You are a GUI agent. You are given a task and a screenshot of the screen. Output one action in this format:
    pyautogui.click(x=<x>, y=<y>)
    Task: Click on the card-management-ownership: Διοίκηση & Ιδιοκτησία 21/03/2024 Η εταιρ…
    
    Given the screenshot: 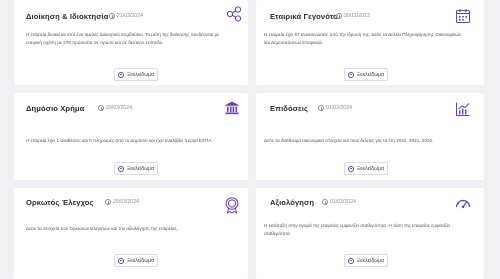 What is the action you would take?
    pyautogui.click(x=131, y=42)
    